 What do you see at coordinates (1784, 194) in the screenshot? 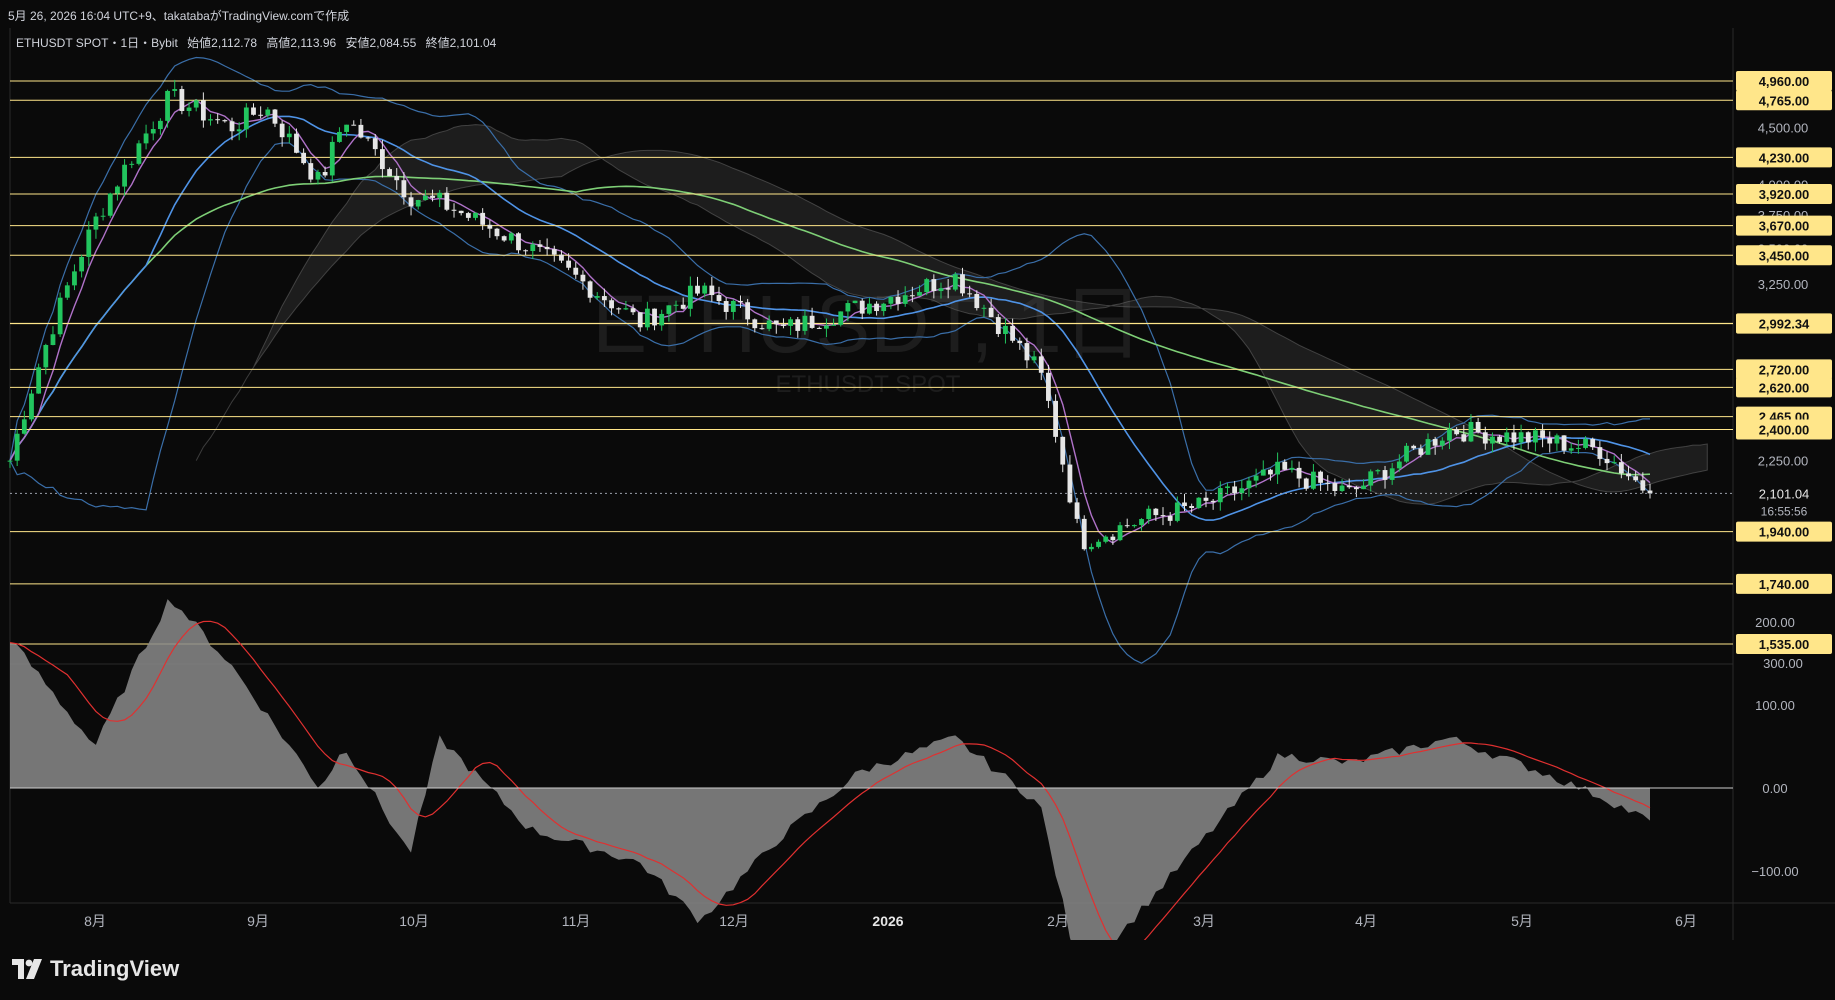
I see `level-tag-text-3: 3,920.00` at bounding box center [1784, 194].